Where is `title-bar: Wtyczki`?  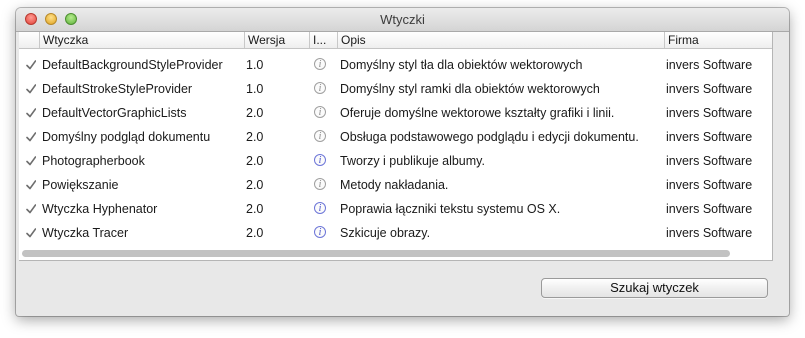
title-bar: Wtyczki is located at coordinates (402, 20).